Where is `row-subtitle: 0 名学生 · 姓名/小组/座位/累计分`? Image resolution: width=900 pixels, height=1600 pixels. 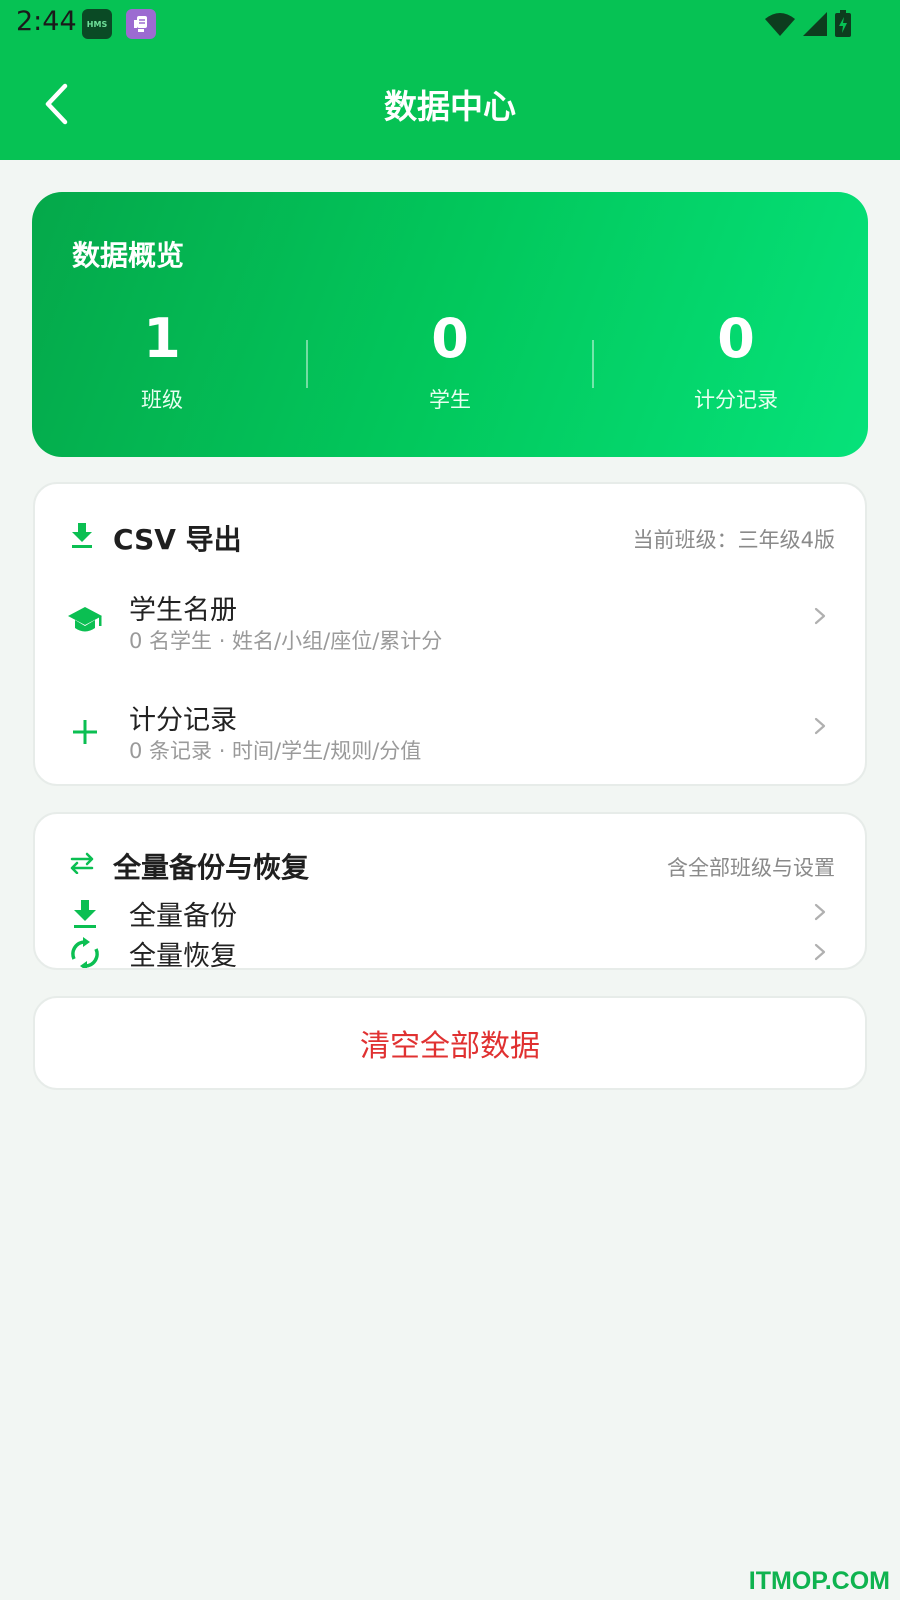
row-subtitle: 0 名学生 · 姓名/小组/座位/累计分 is located at coordinates (286, 641).